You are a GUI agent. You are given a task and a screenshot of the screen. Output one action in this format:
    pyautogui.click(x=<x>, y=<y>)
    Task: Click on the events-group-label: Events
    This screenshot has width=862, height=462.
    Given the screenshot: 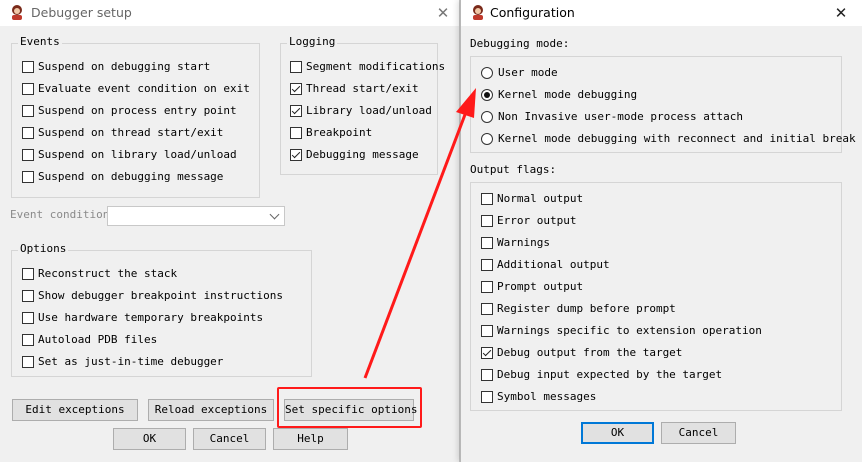 What is the action you would take?
    pyautogui.click(x=40, y=41)
    